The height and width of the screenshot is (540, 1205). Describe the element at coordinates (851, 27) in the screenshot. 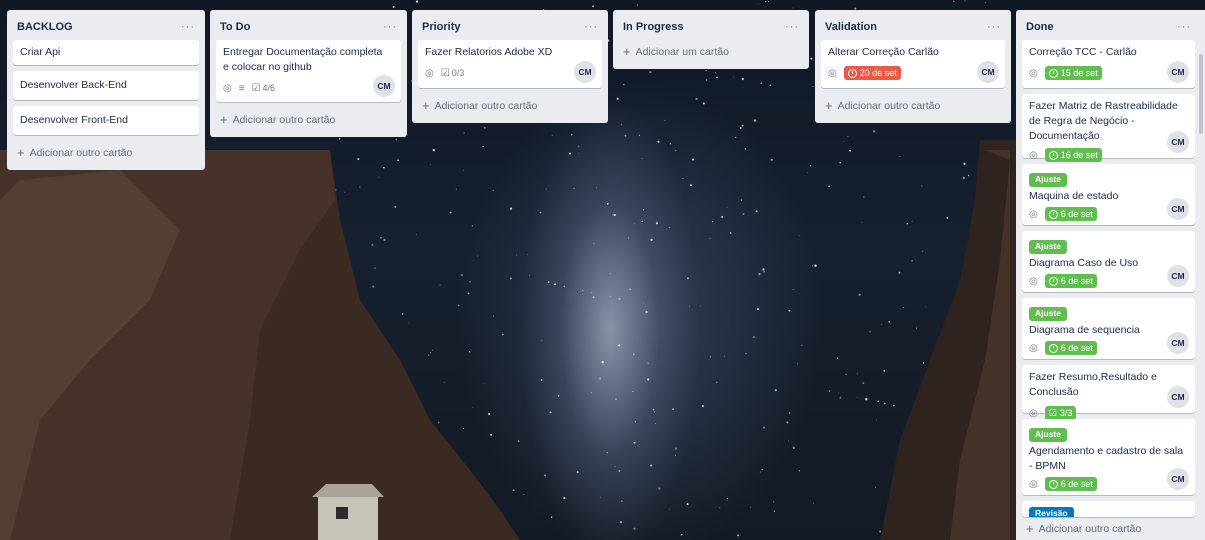

I see `list-title: Validation` at that location.